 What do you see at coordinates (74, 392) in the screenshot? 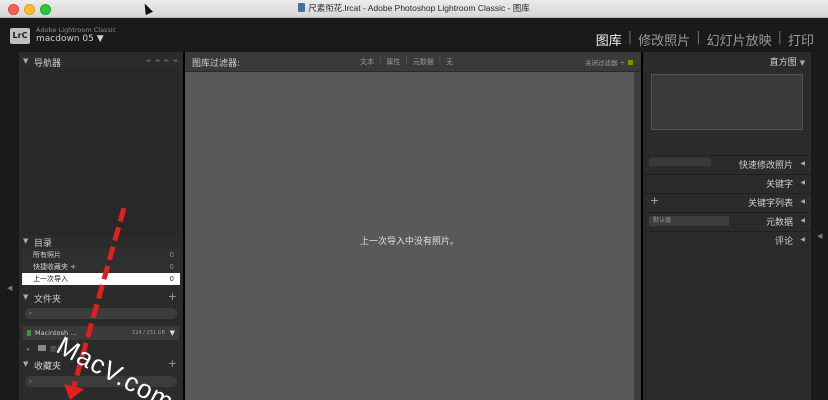
I see `annotation-arrow-head` at bounding box center [74, 392].